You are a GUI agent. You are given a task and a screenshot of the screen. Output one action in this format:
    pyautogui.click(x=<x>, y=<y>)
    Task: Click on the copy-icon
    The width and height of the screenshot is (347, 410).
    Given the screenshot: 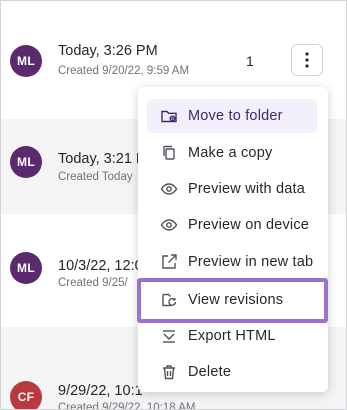 What is the action you would take?
    pyautogui.click(x=169, y=153)
    